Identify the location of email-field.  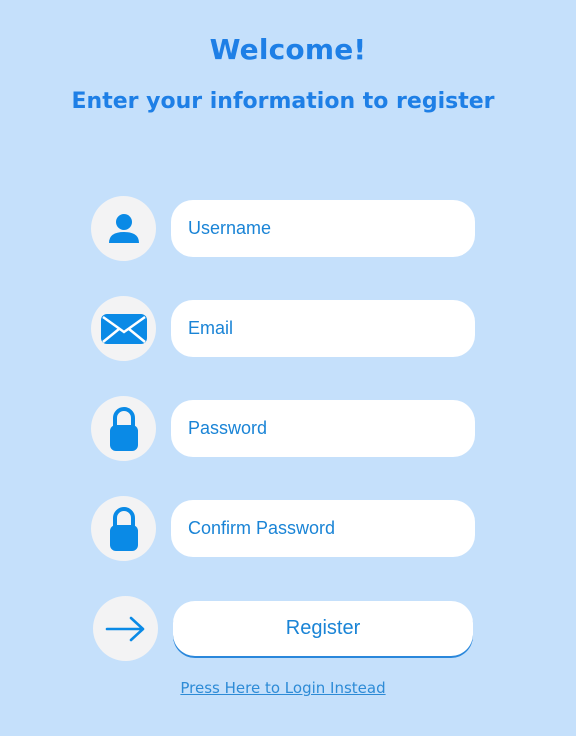
(323, 328).